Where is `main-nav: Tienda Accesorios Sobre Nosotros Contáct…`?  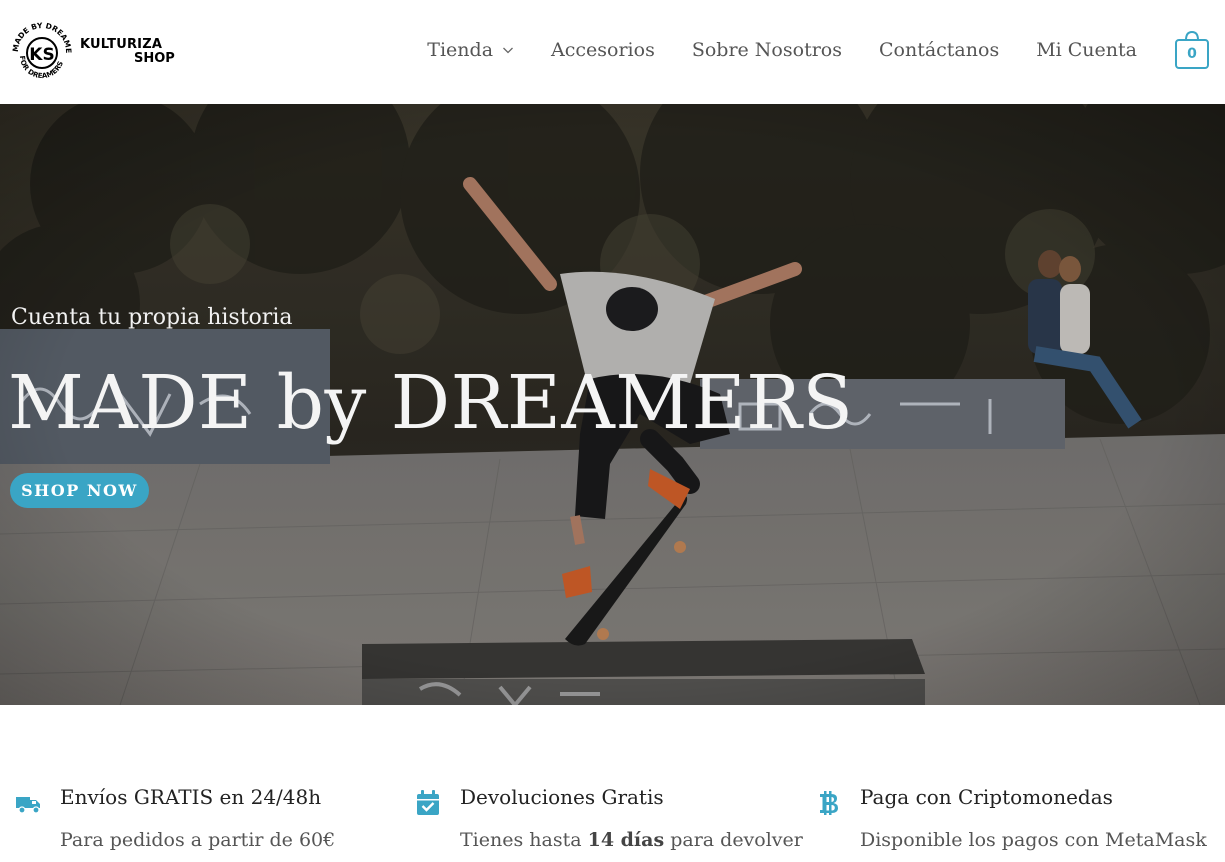
main-nav: Tienda Accesorios Sobre Nosotros Contáct… is located at coordinates (782, 50).